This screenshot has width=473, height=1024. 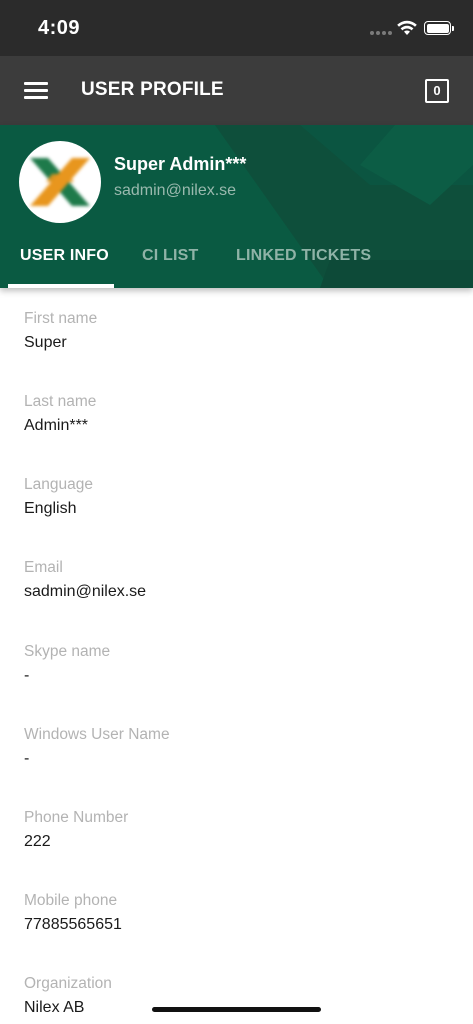 I want to click on field-label: Last name, so click(x=60, y=401).